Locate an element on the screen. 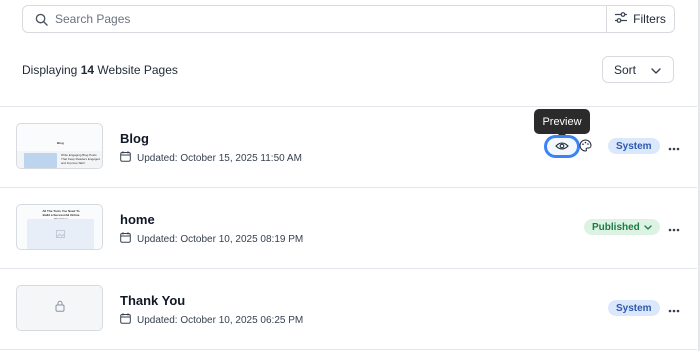 The width and height of the screenshot is (700, 351). style-button is located at coordinates (586, 146).